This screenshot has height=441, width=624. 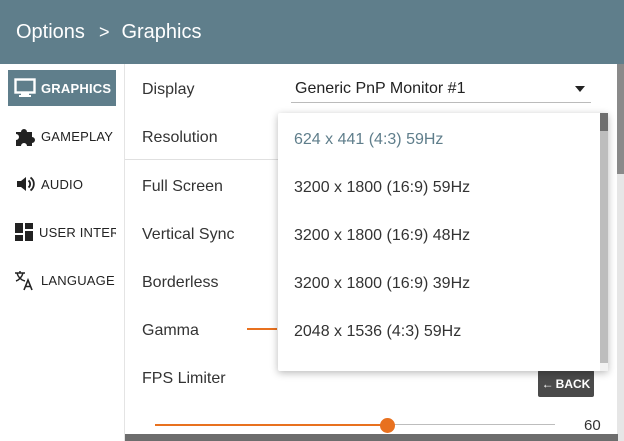 I want to click on back-button: ← BACK, so click(x=566, y=383).